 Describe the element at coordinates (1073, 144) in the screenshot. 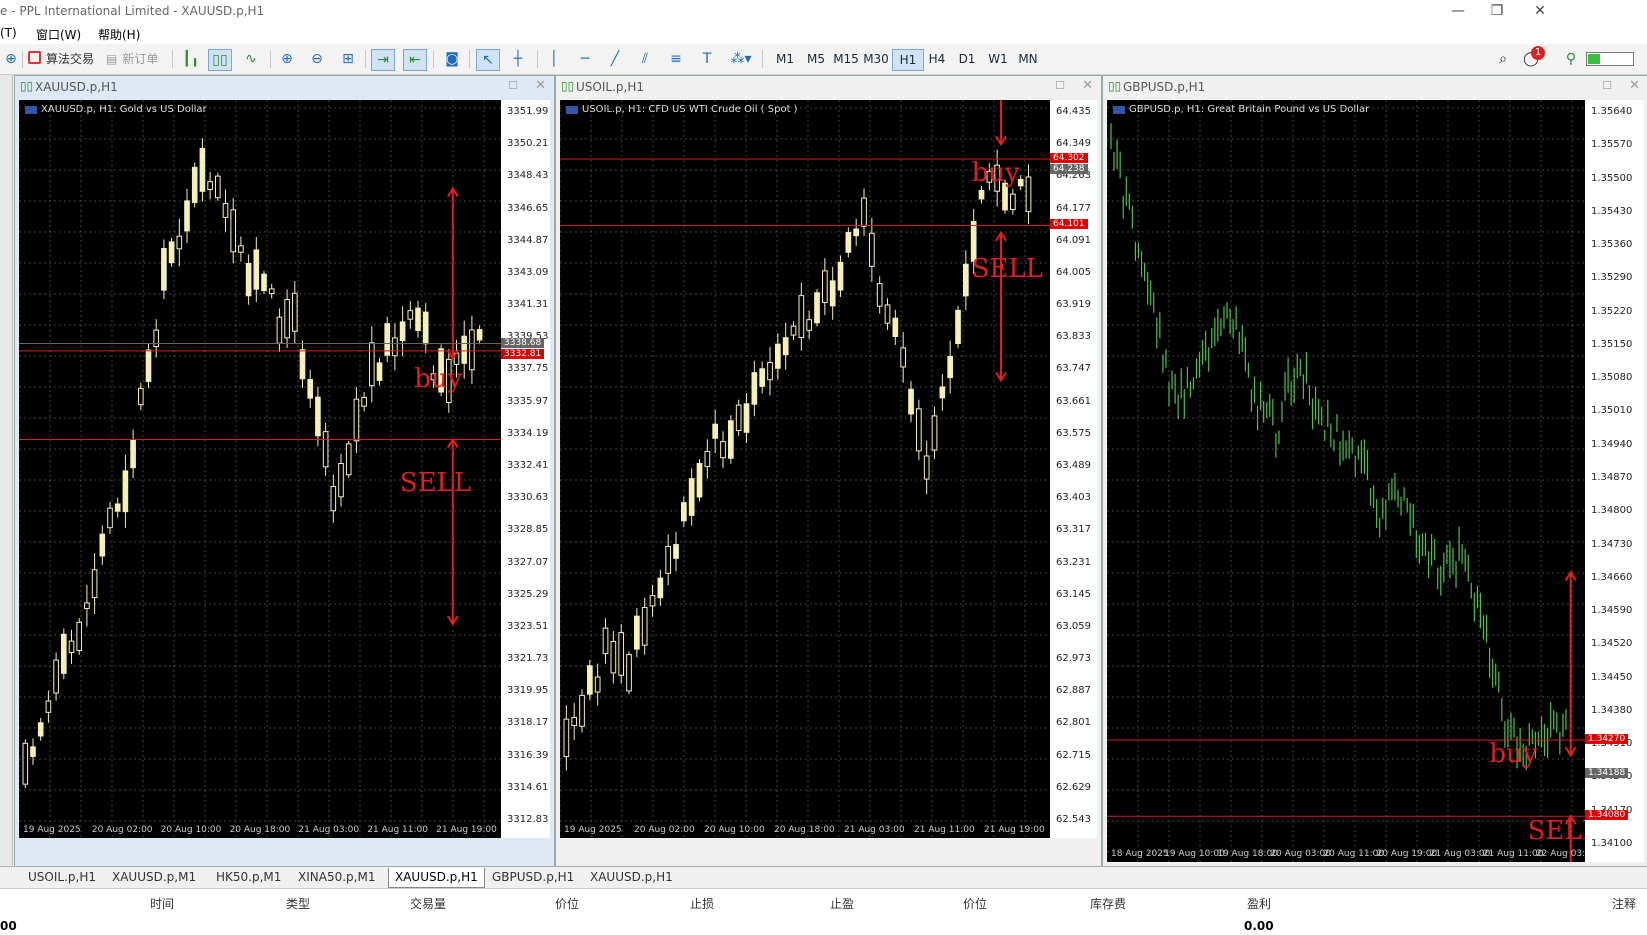

I see `price-axis-label: 64.349` at that location.